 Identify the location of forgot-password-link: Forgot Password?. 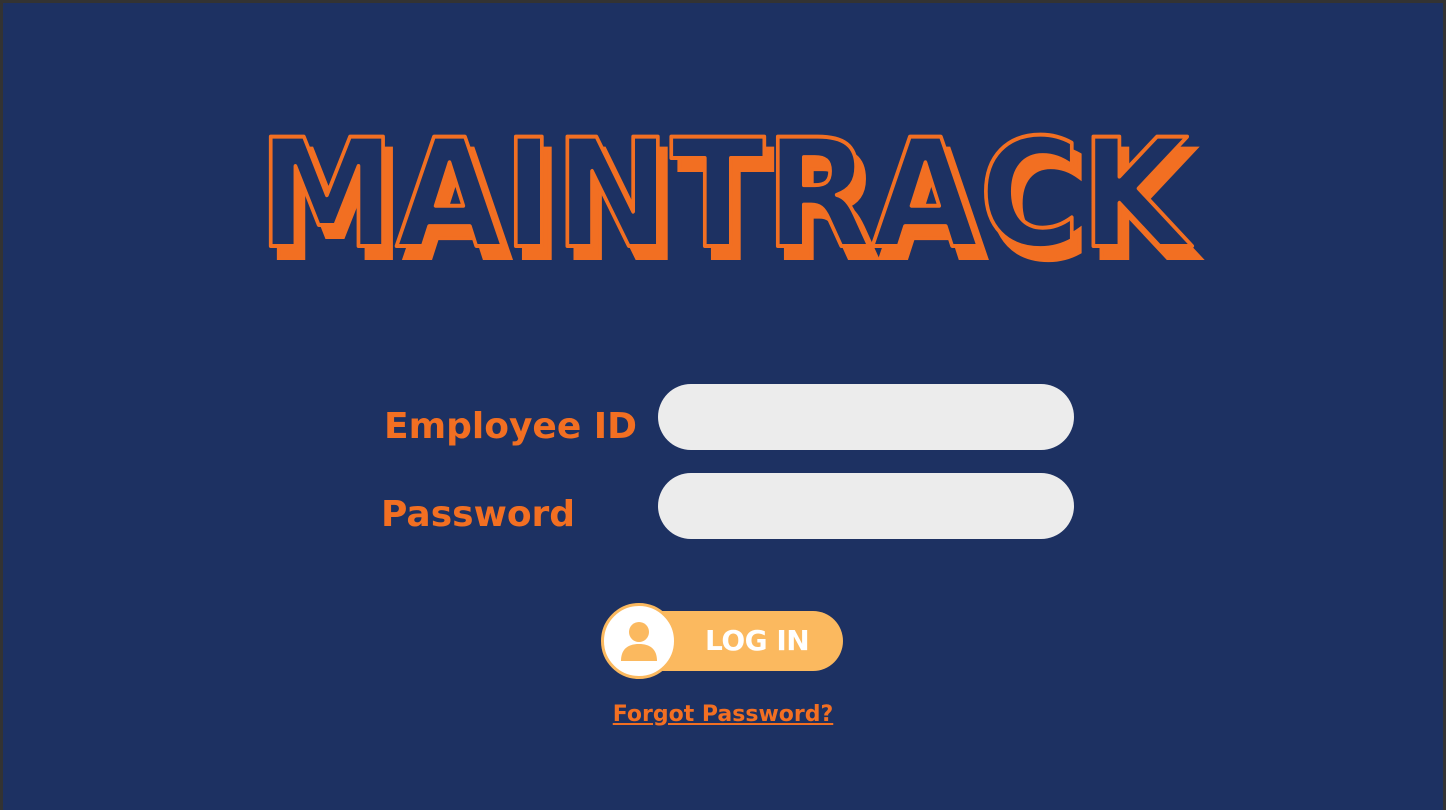
(723, 714).